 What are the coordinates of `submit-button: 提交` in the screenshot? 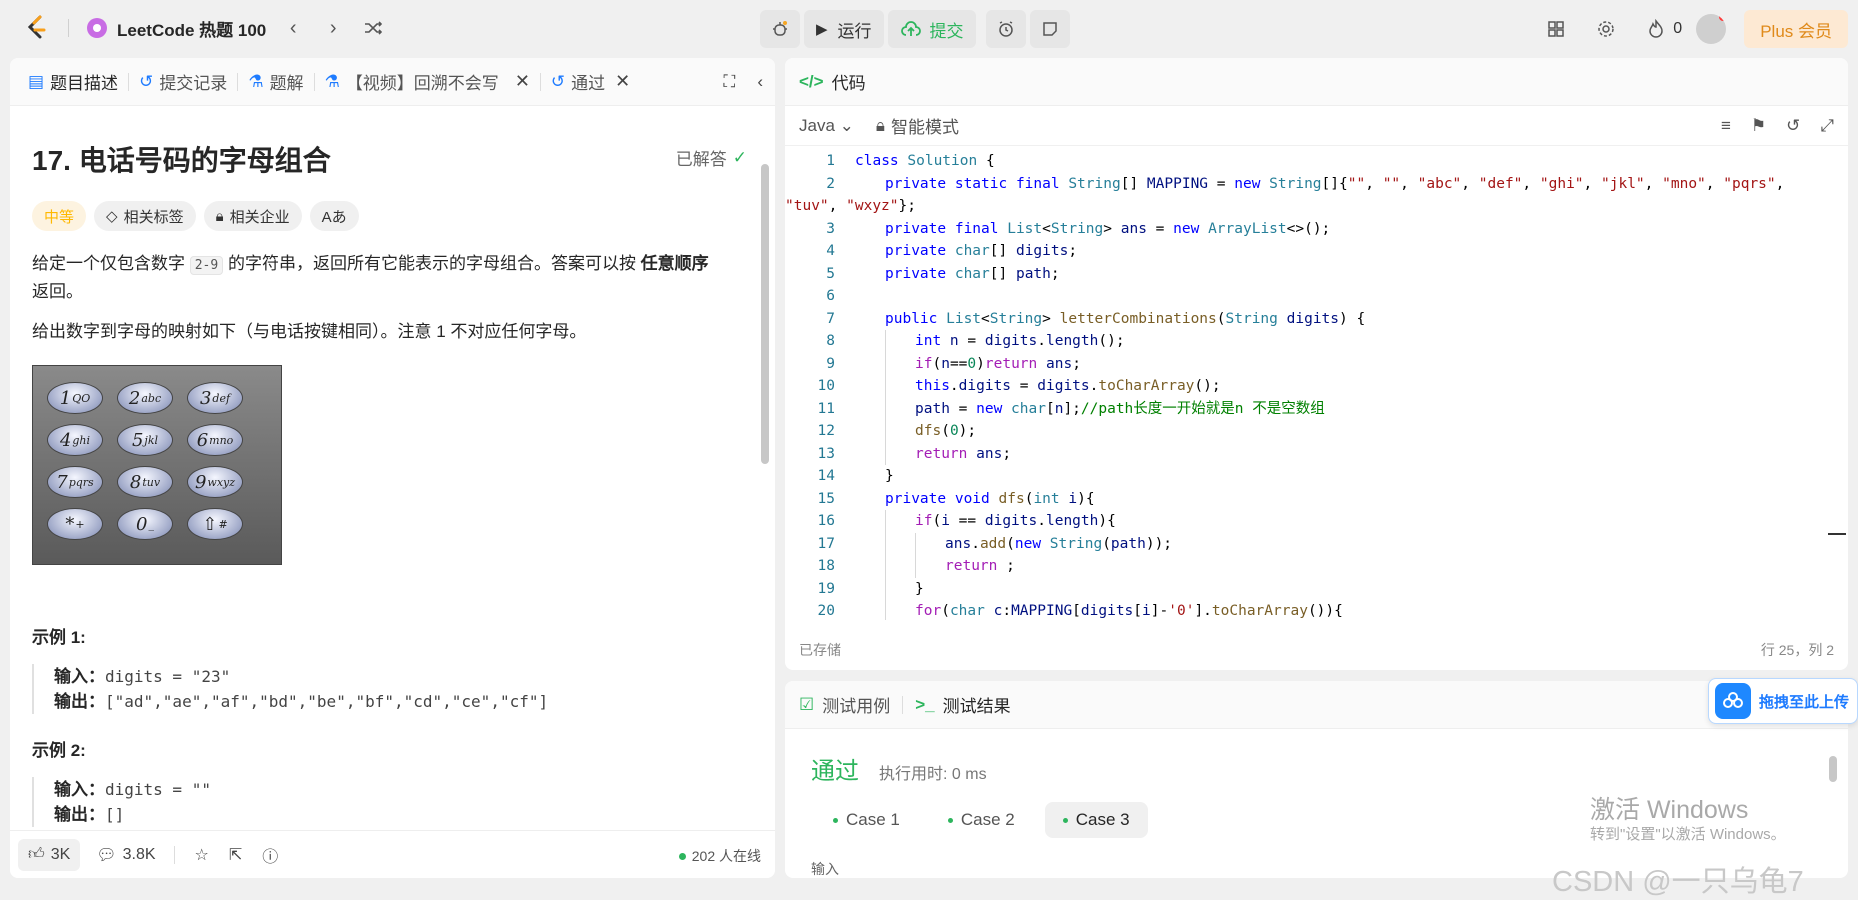 It's located at (931, 29).